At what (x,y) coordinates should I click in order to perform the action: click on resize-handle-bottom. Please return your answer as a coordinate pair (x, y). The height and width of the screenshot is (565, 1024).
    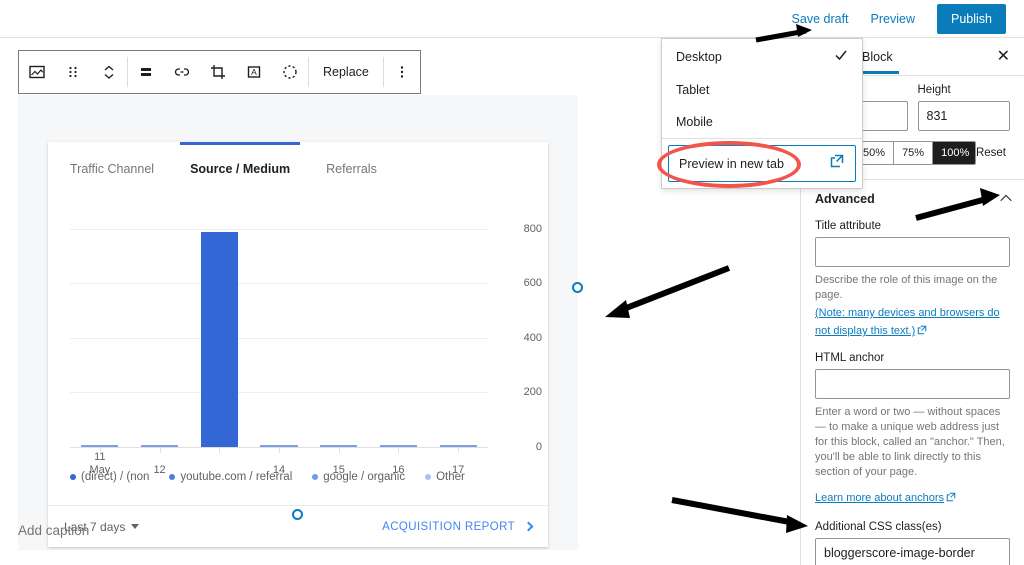
    Looking at the image, I should click on (297, 514).